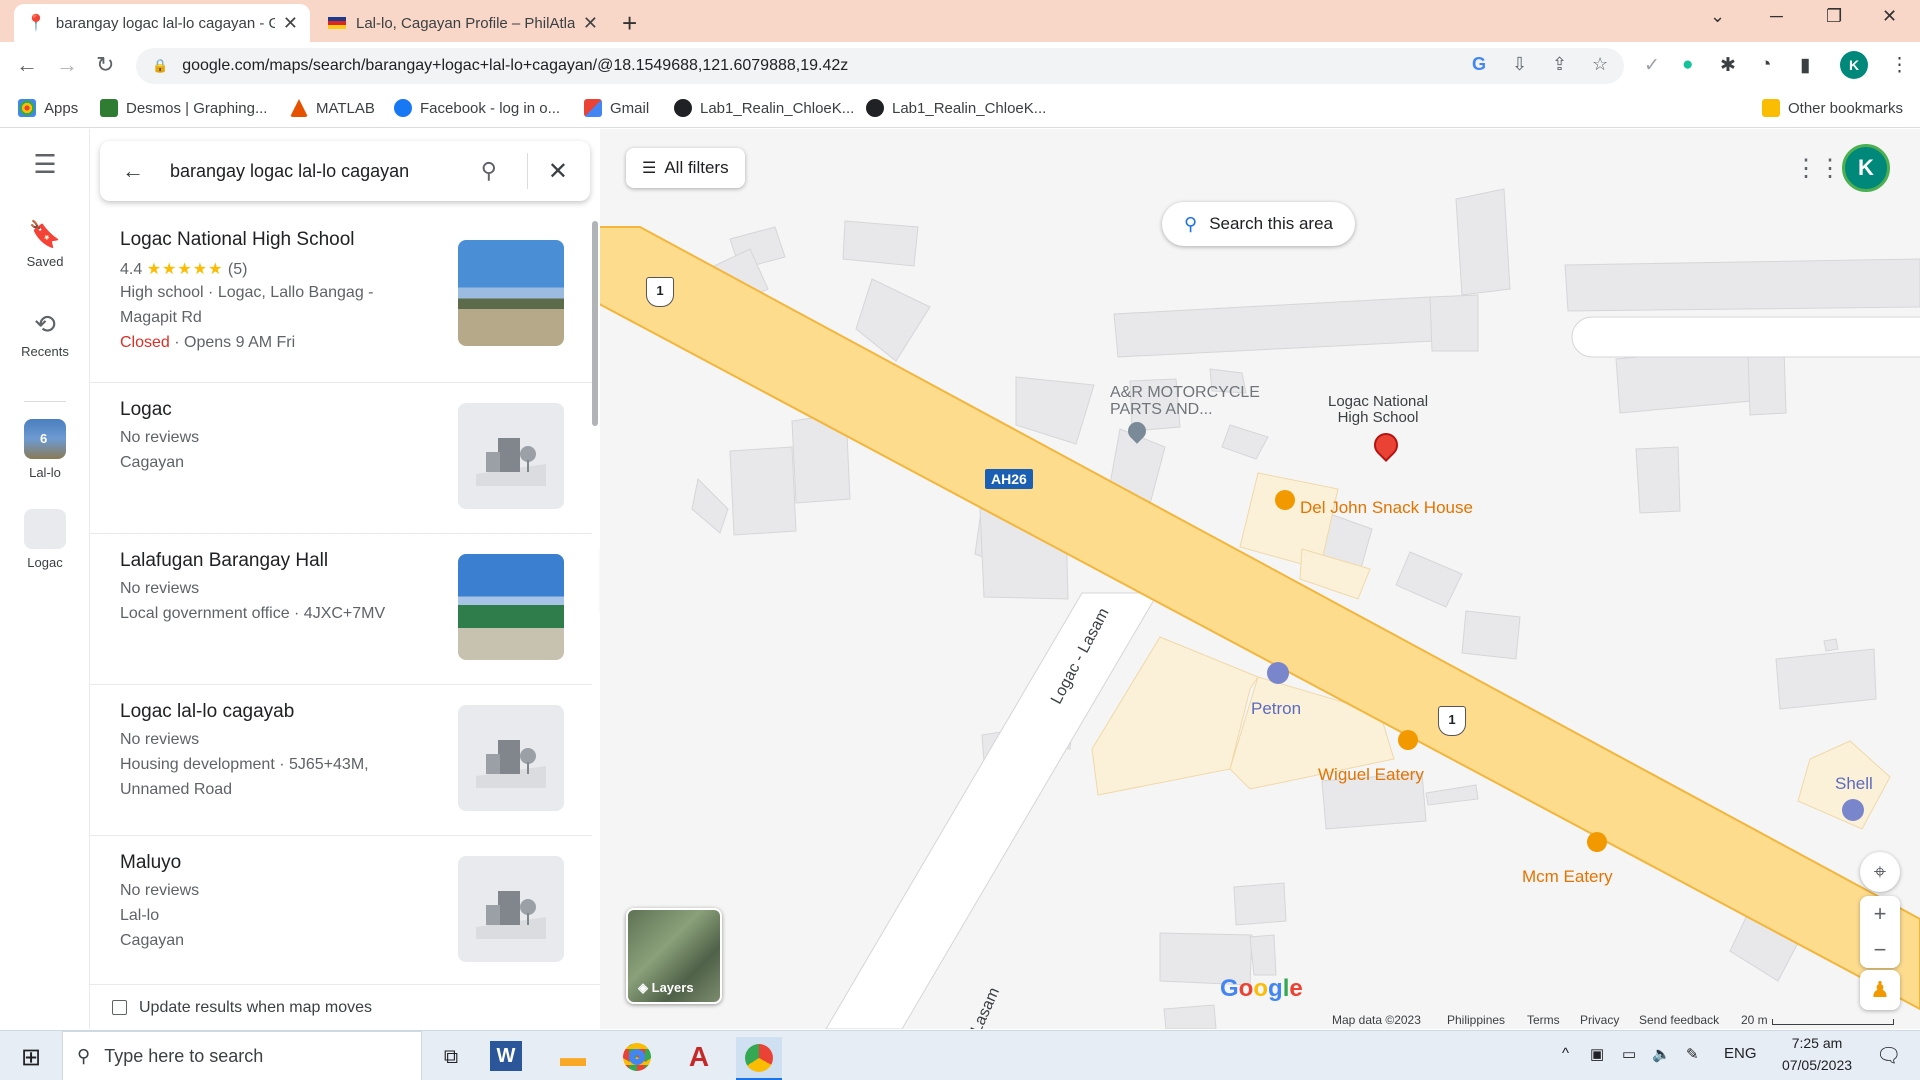 The height and width of the screenshot is (1080, 1920). I want to click on network-icon: ▣, so click(1597, 1054).